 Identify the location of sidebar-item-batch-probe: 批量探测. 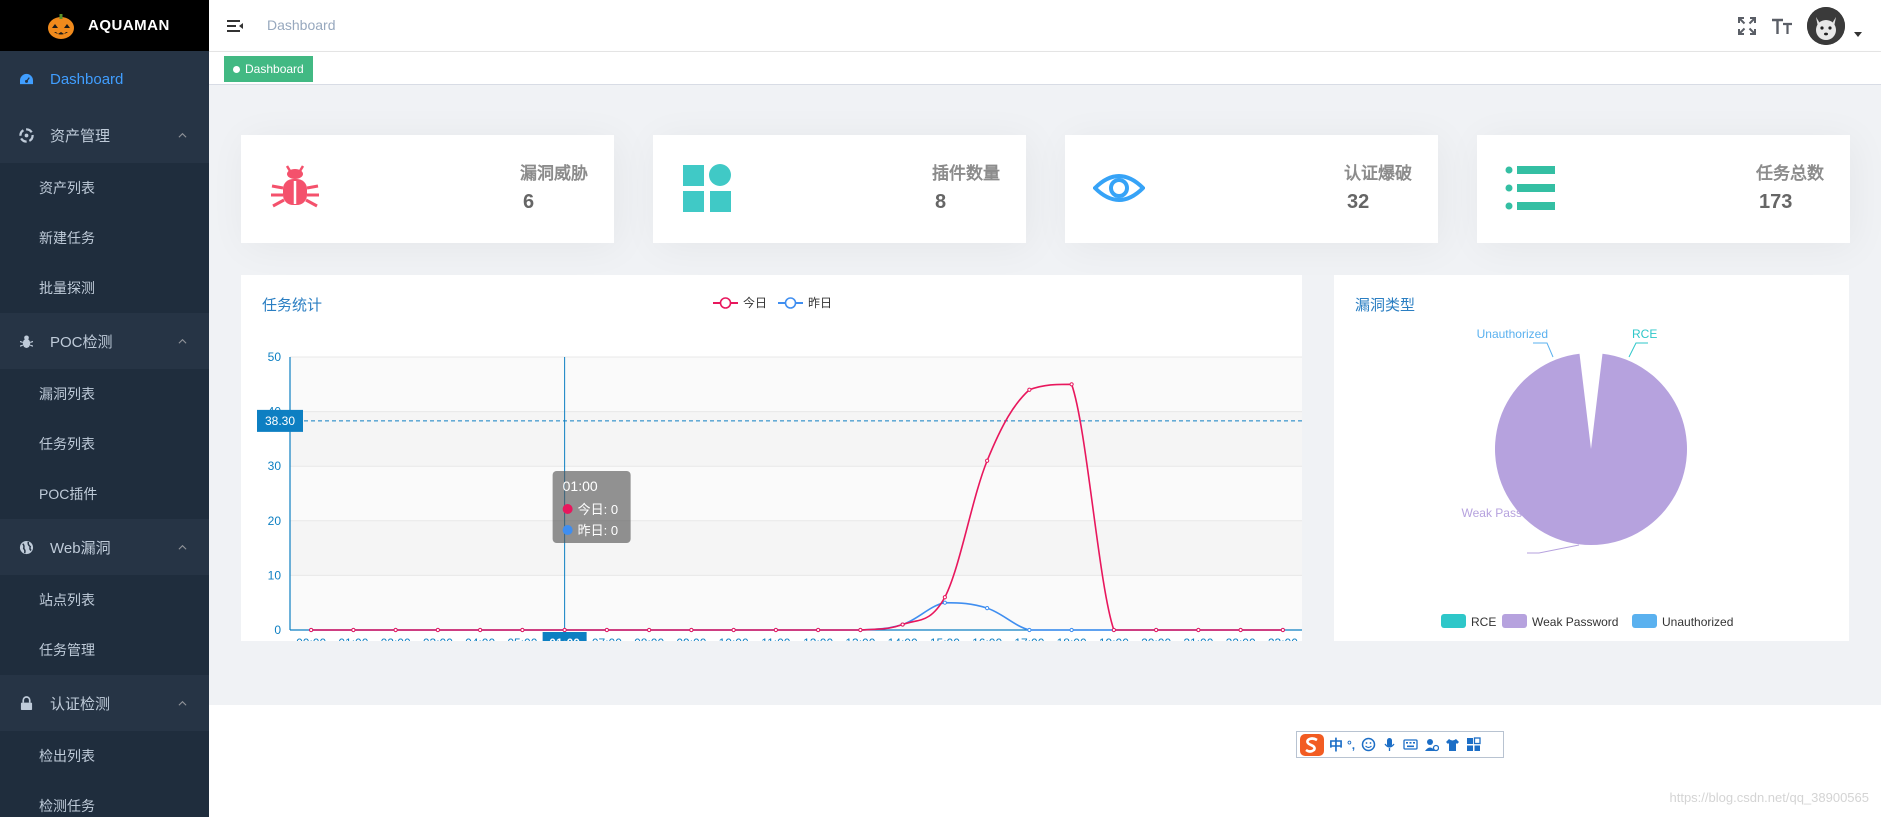
(104, 288).